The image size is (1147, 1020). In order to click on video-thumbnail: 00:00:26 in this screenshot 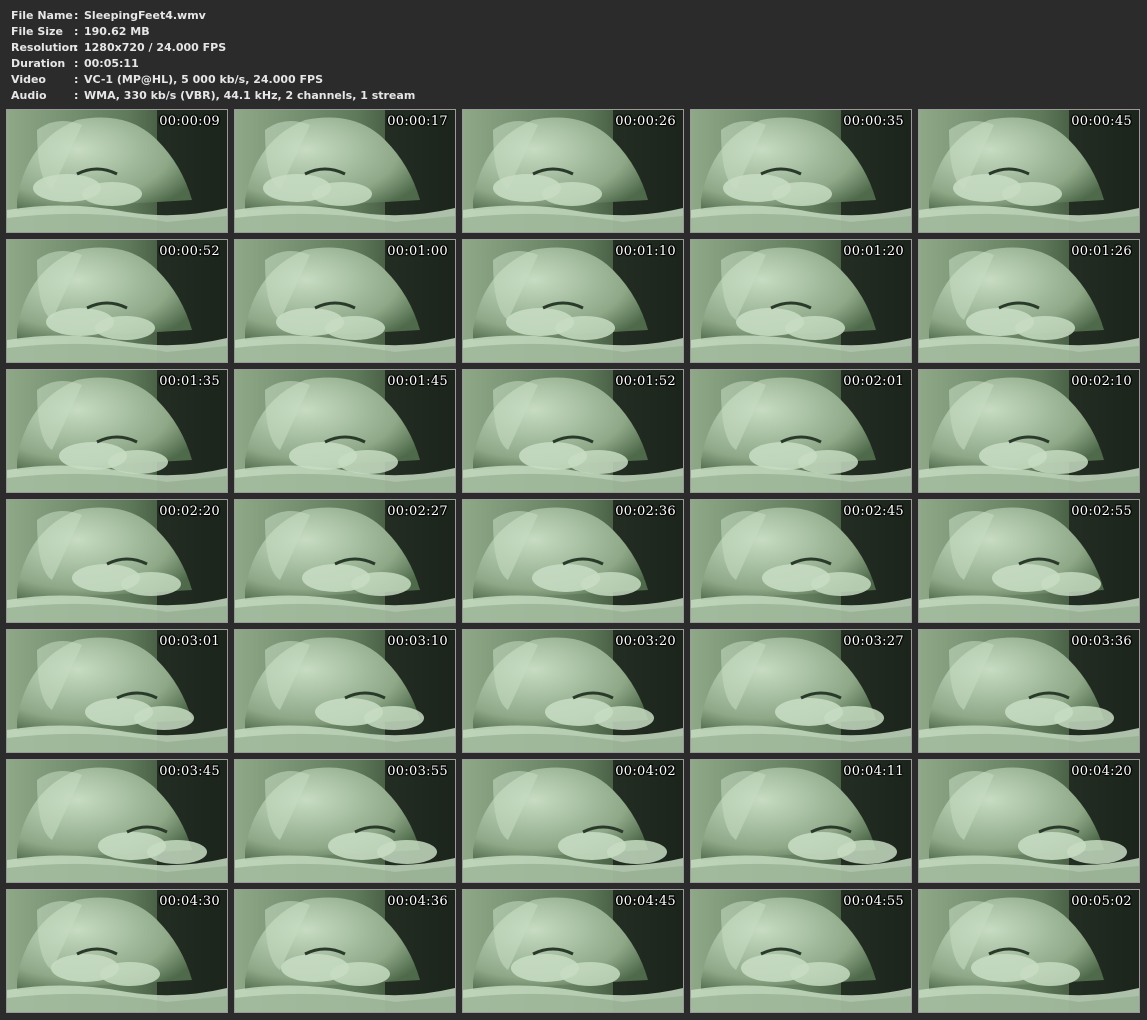, I will do `click(573, 171)`.